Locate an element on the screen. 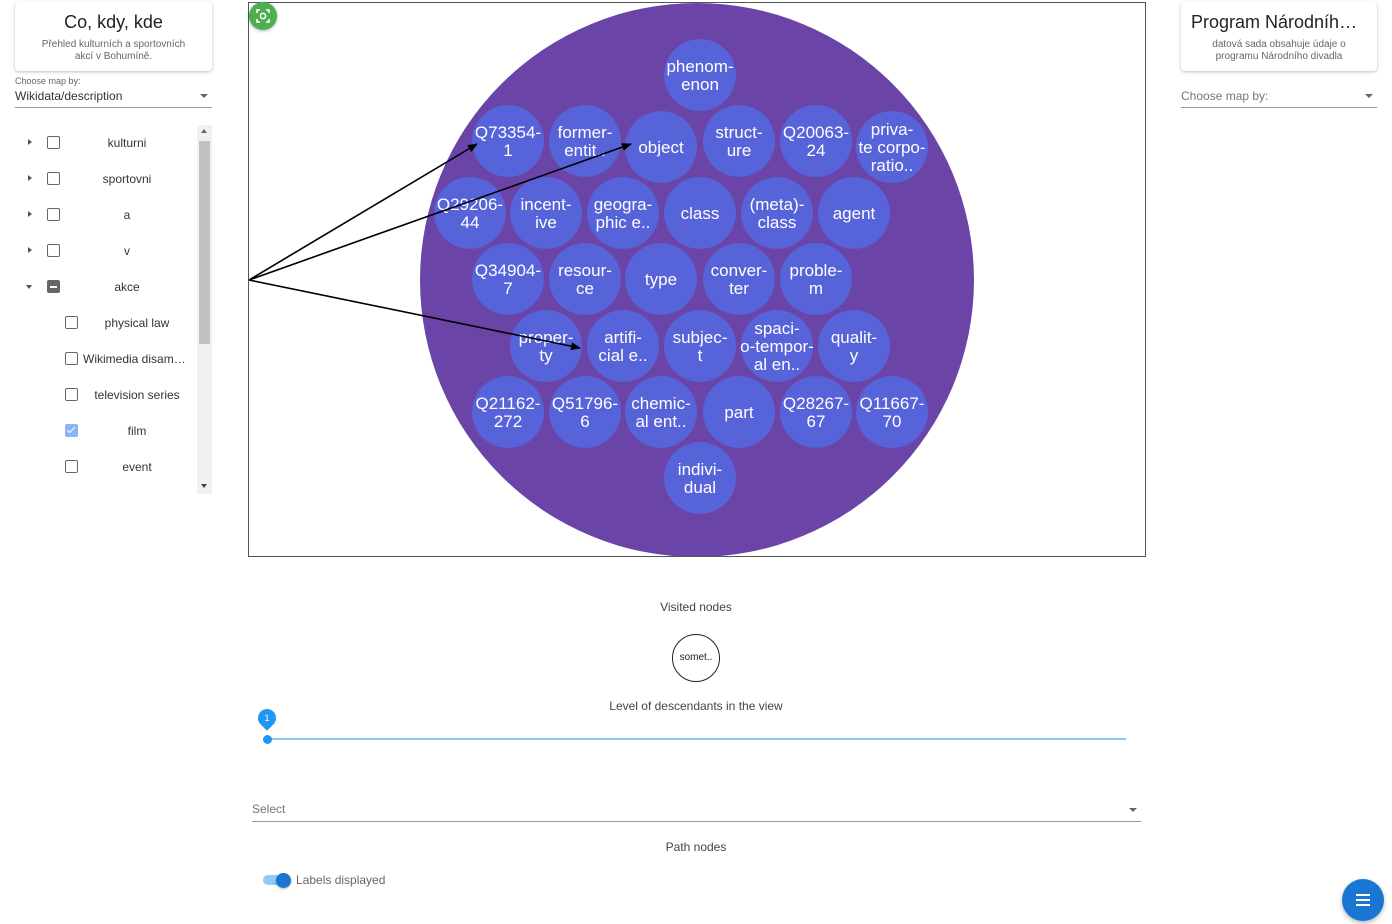 The width and height of the screenshot is (1392, 924). tree-item-label: sportovni is located at coordinates (127, 179).